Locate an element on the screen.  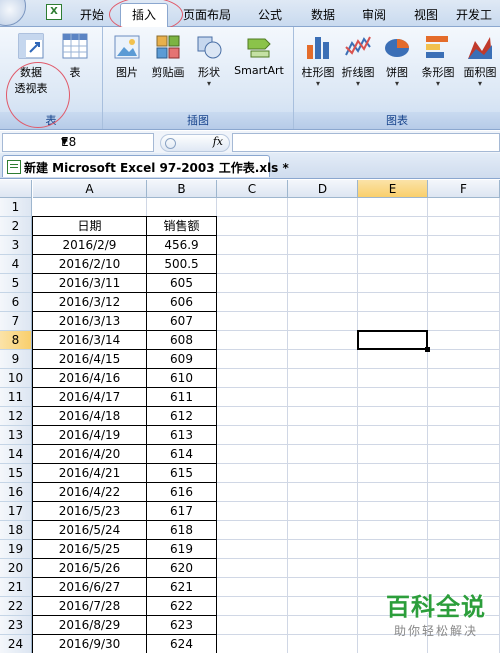
tab-insert: 插入 is located at coordinates (144, 15).